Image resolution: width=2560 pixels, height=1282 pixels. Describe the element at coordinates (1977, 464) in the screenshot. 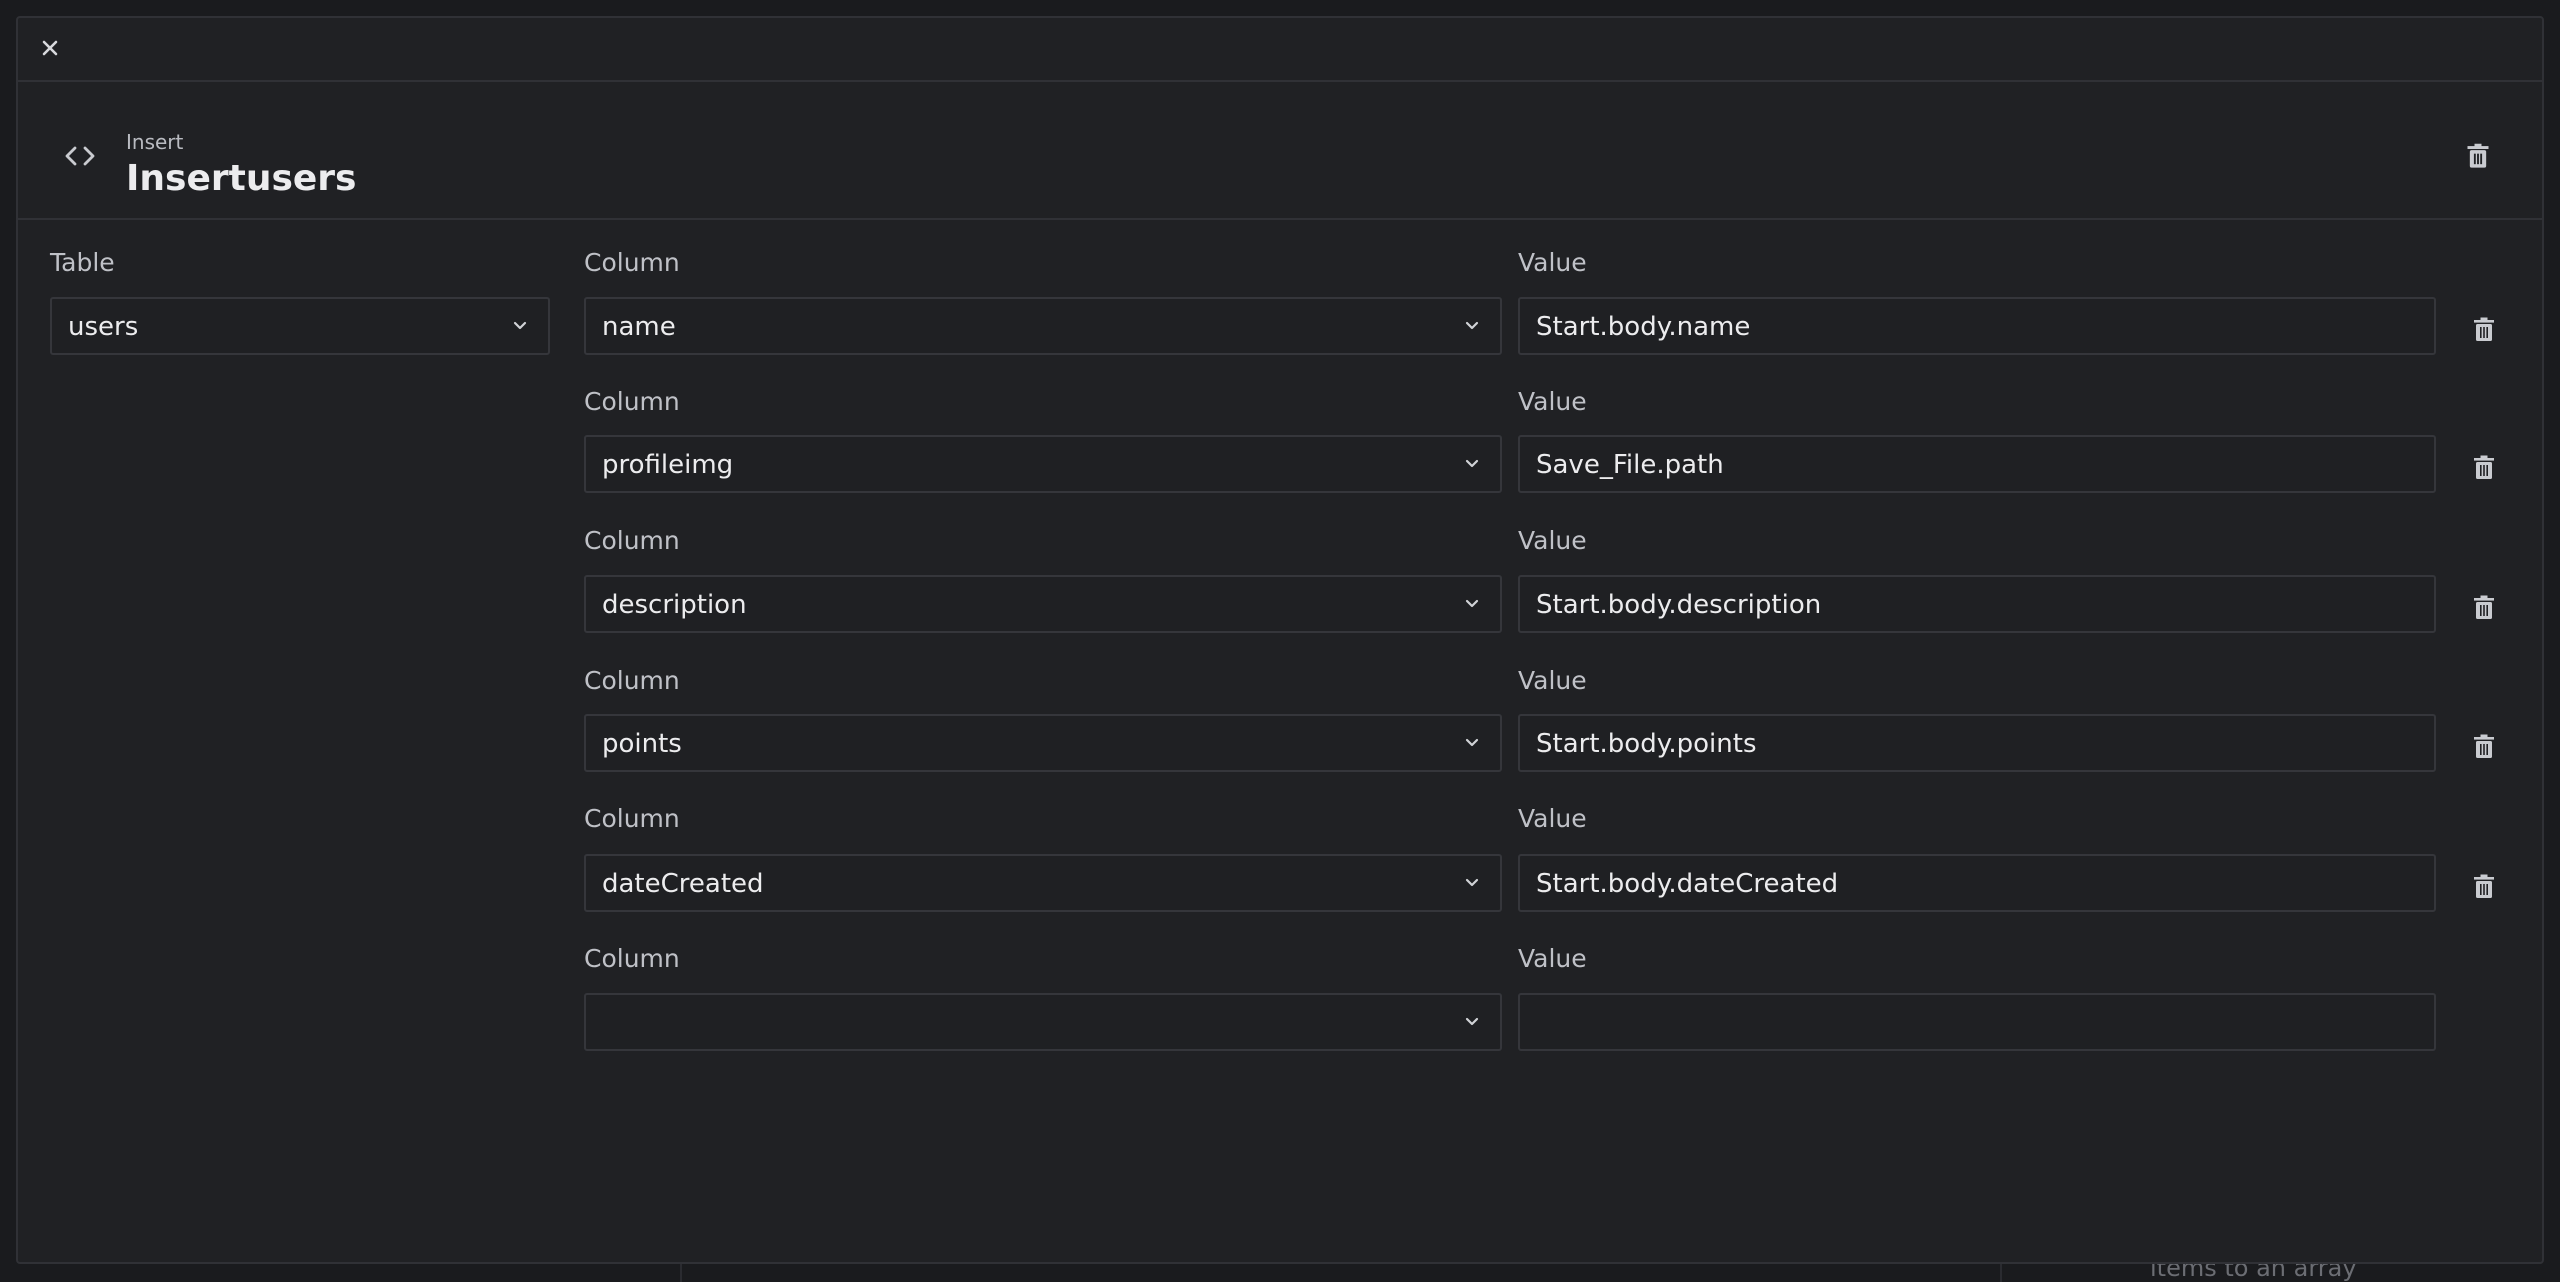

I see `value-input: Save_File.path` at that location.